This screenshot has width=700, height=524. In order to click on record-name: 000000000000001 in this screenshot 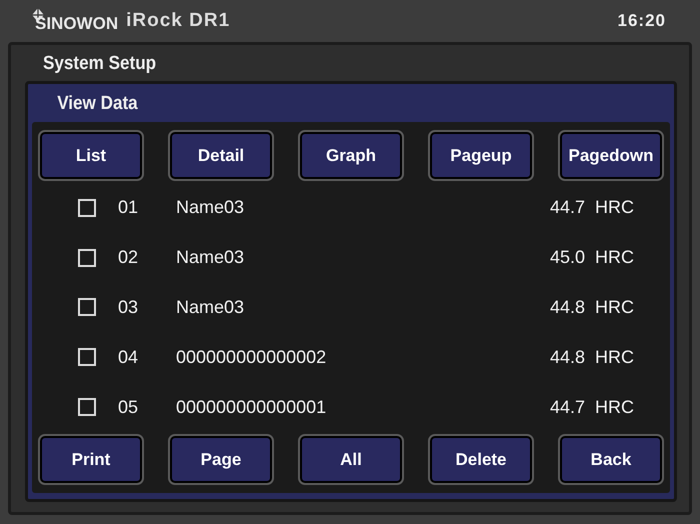, I will do `click(252, 407)`.